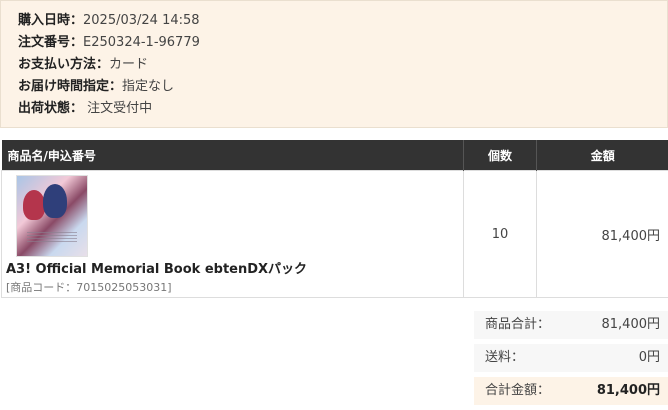 This screenshot has width=668, height=410. What do you see at coordinates (34, 205) in the screenshot?
I see `thumbnail-character-left` at bounding box center [34, 205].